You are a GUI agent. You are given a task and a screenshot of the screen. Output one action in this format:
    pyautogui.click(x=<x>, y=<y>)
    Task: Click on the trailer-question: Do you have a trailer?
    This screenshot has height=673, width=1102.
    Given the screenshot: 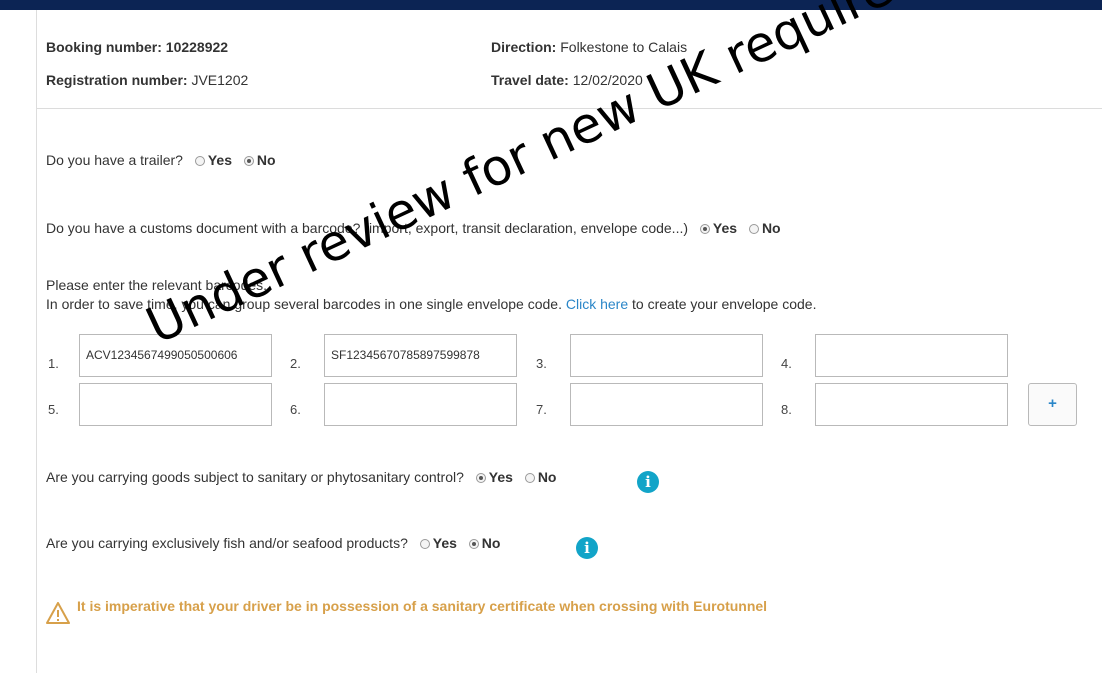 What is the action you would take?
    pyautogui.click(x=114, y=160)
    